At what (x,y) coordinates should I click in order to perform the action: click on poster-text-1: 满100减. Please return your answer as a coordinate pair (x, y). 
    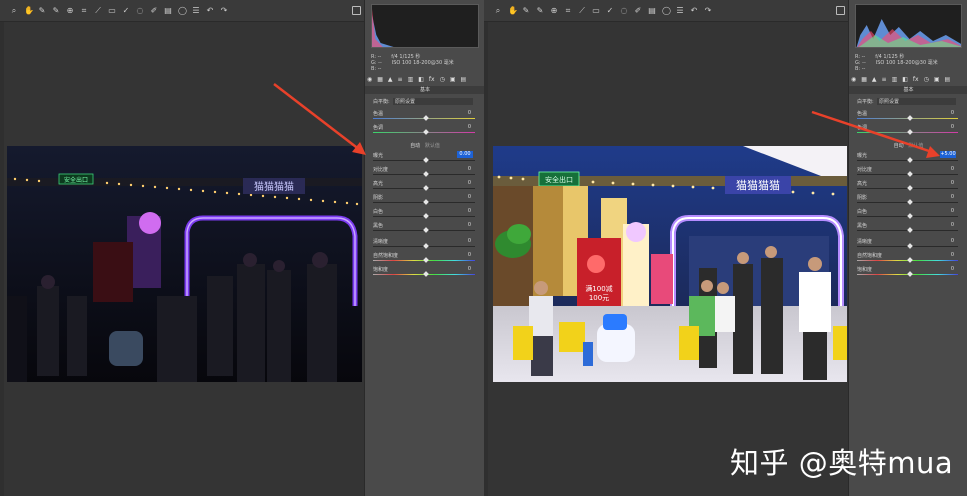
    Looking at the image, I should click on (598, 288).